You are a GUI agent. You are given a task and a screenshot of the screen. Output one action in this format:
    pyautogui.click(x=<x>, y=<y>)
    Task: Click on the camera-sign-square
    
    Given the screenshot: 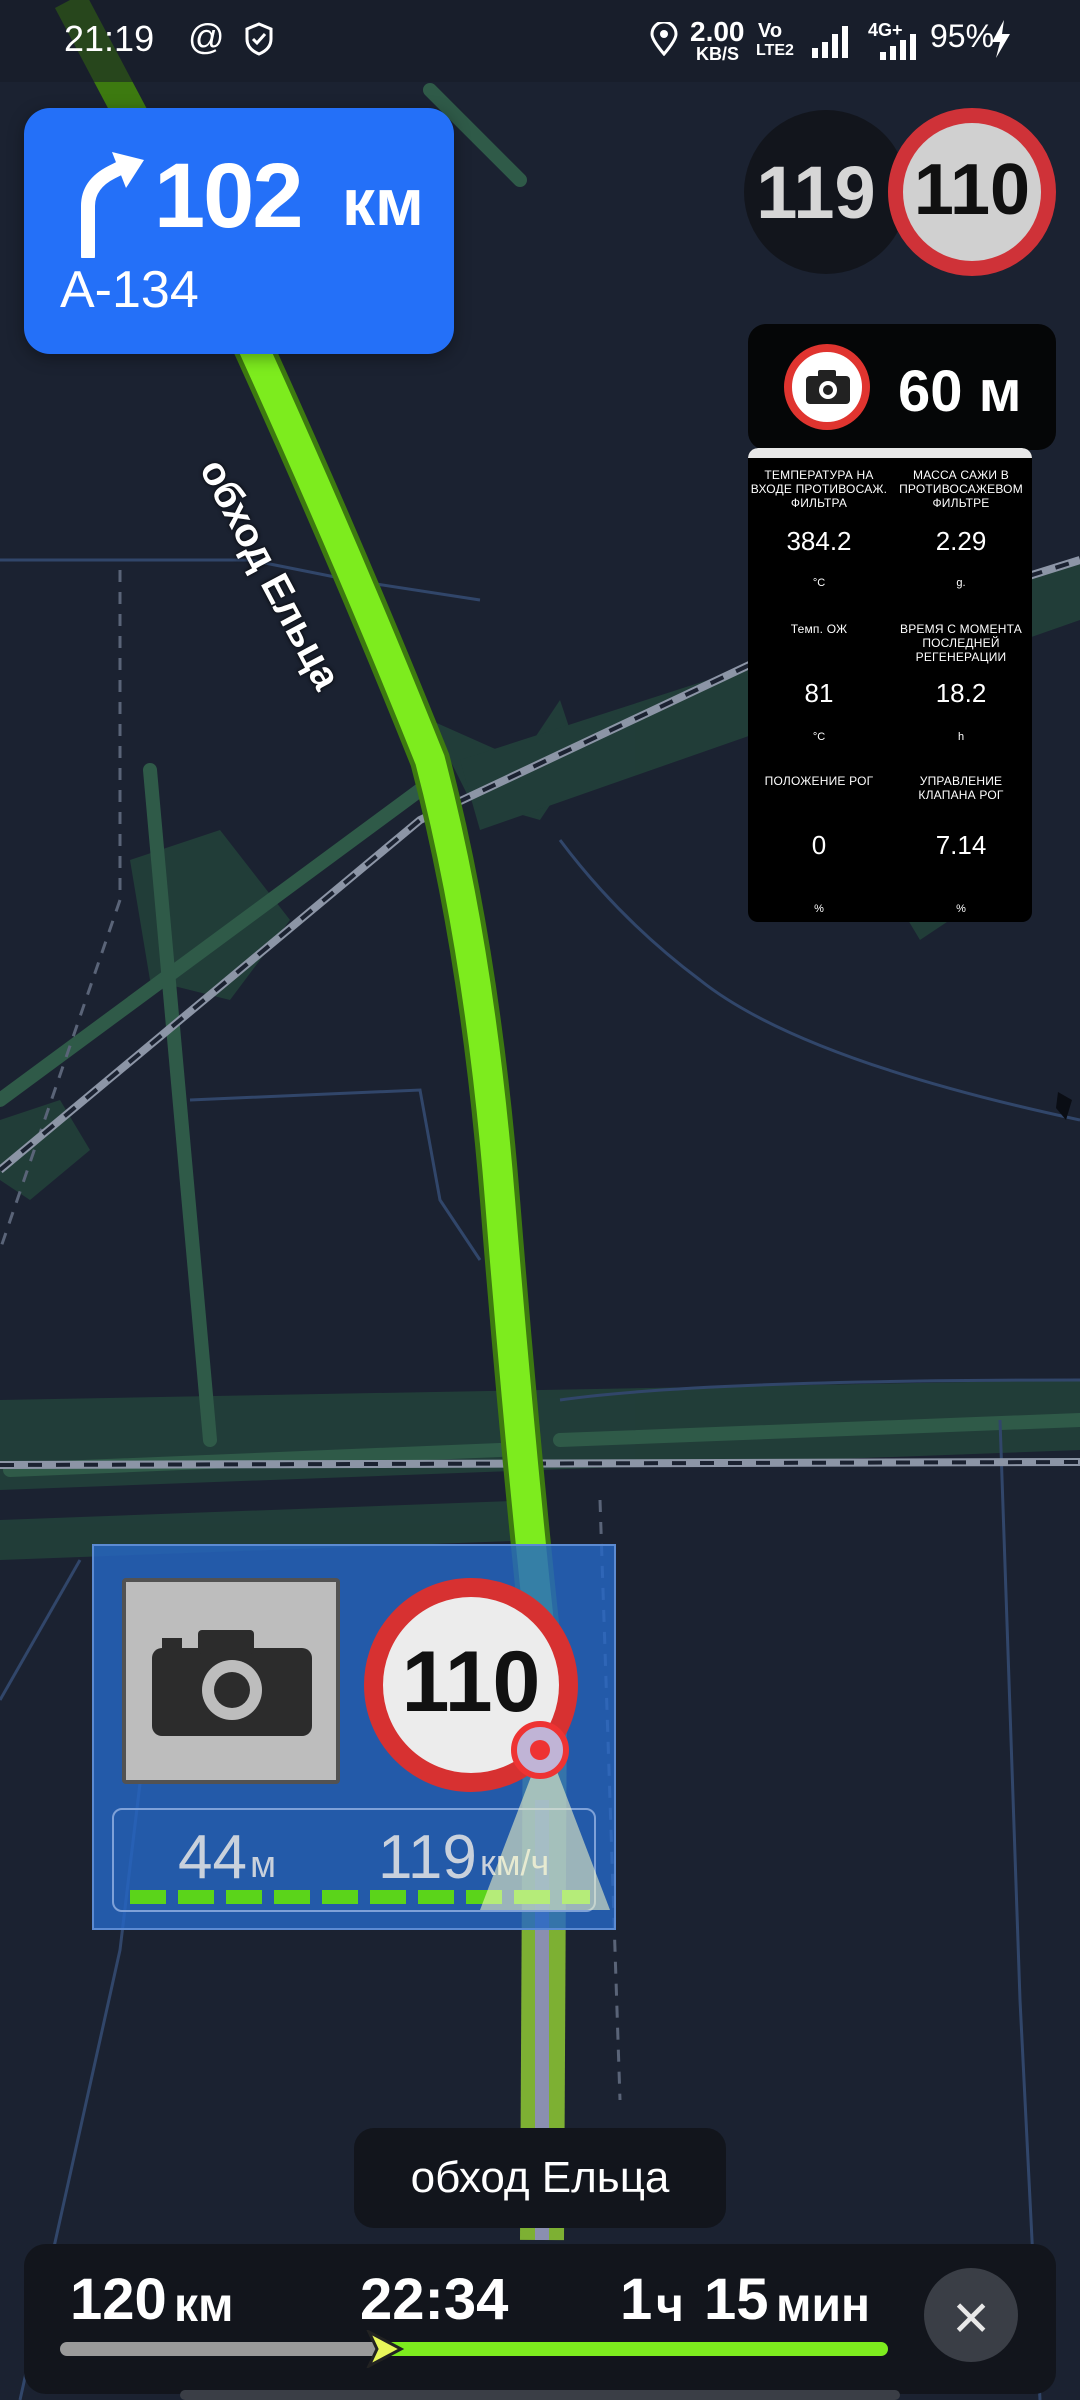 What is the action you would take?
    pyautogui.click(x=231, y=1681)
    